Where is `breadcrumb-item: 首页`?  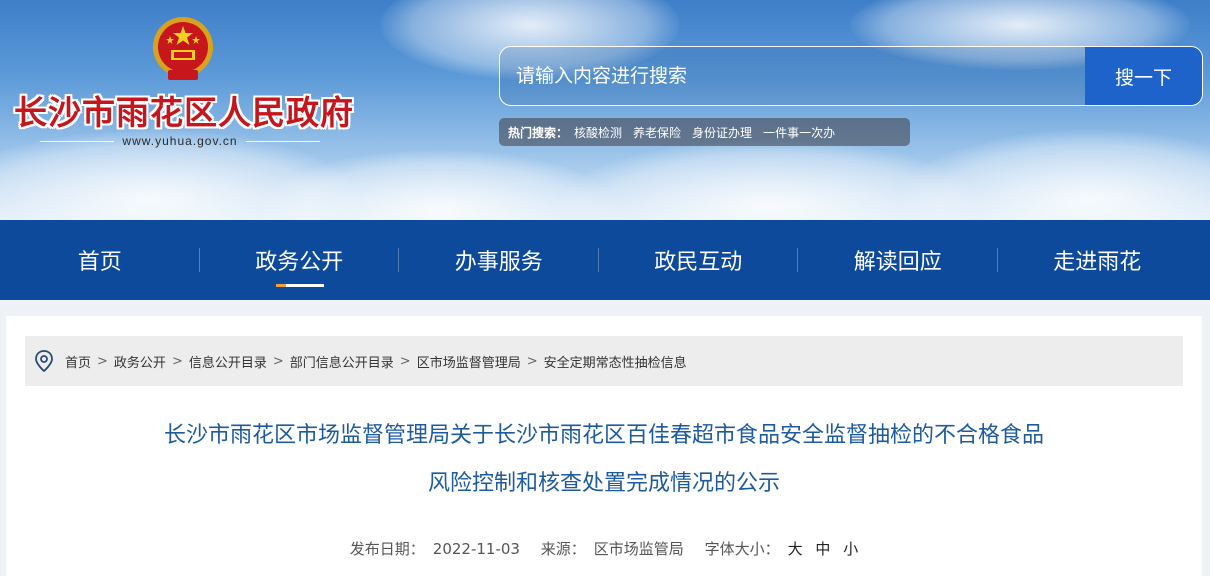
breadcrumb-item: 首页 is located at coordinates (78, 361).